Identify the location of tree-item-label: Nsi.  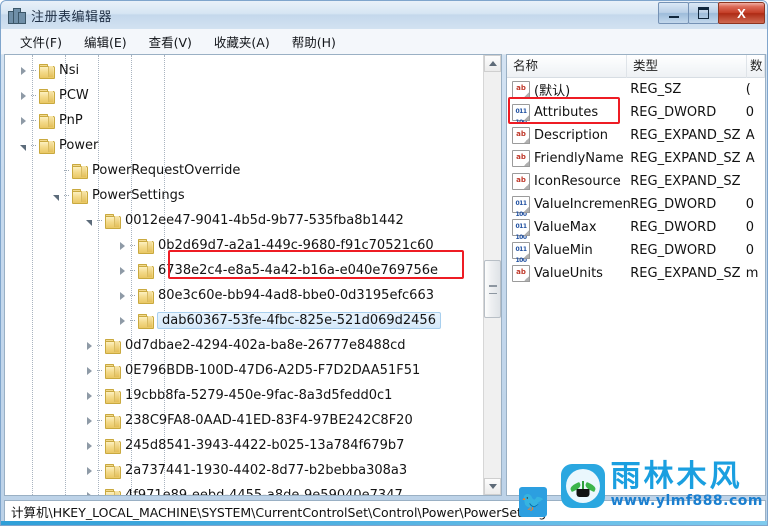
(69, 70).